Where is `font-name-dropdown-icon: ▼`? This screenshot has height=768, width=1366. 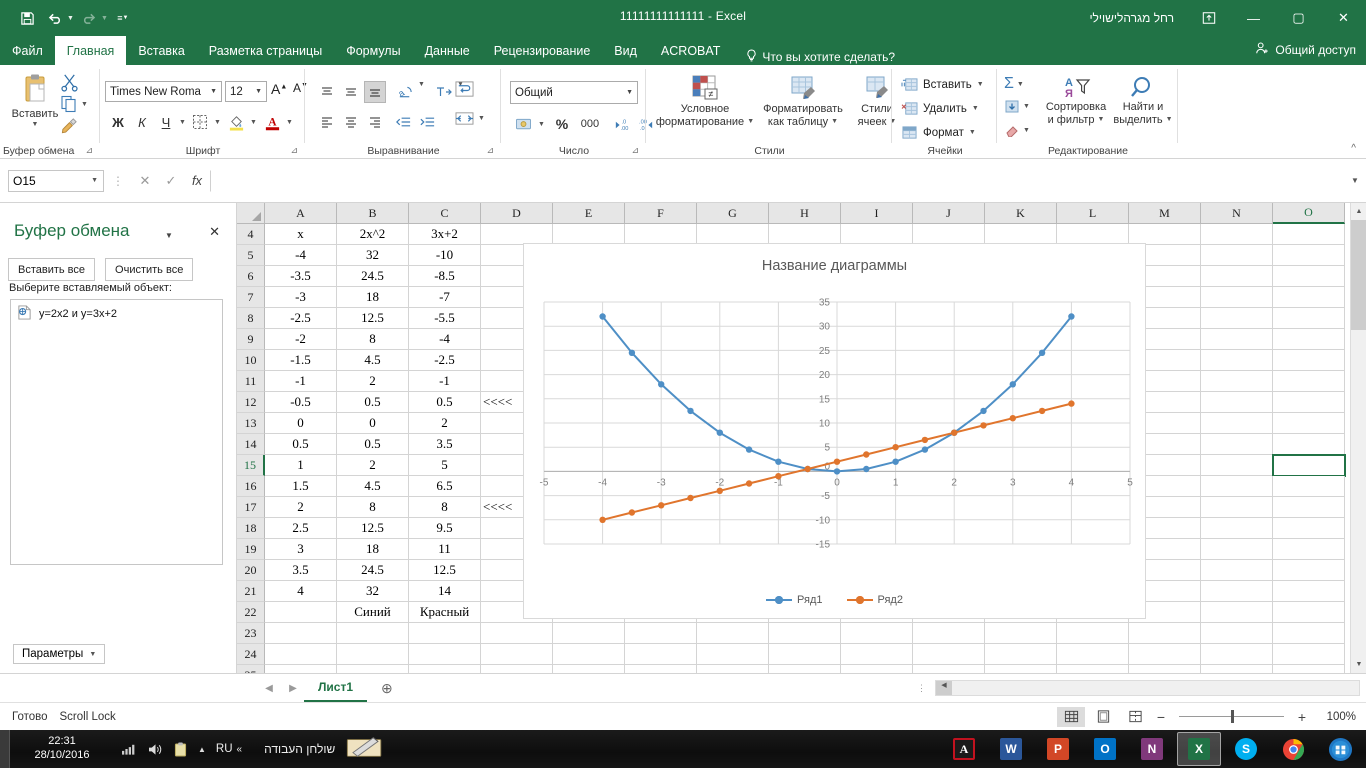 font-name-dropdown-icon: ▼ is located at coordinates (213, 91).